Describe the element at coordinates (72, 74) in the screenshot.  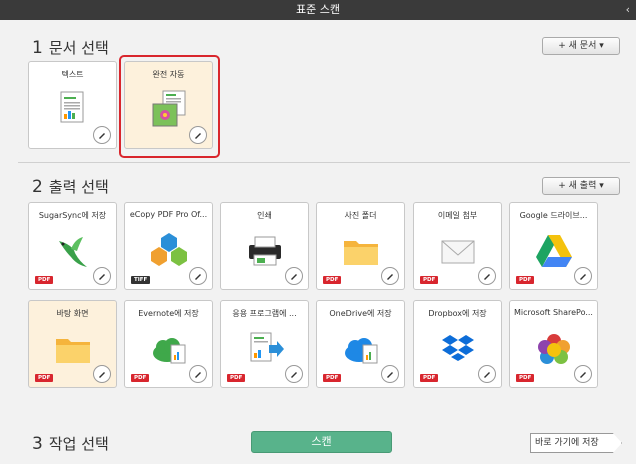
I see `card-label: 텍스트` at that location.